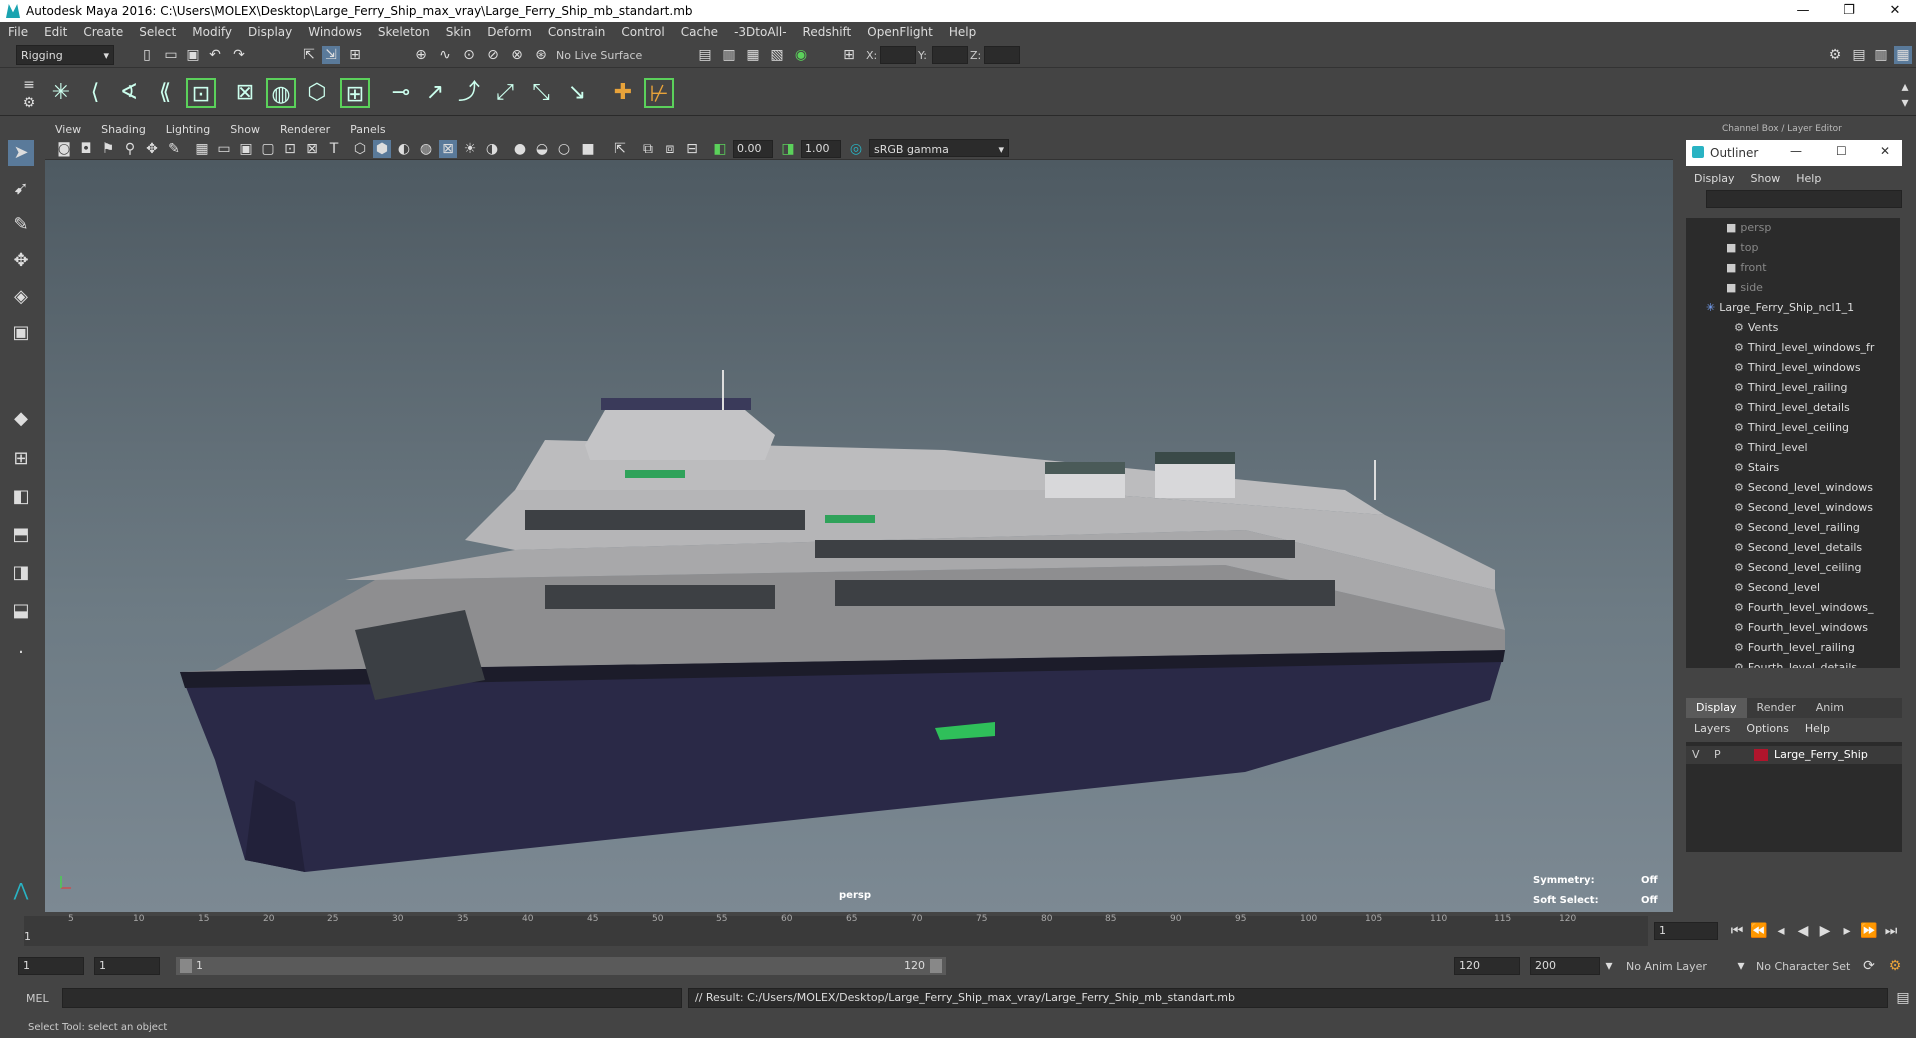 This screenshot has width=1916, height=1038. Describe the element at coordinates (445, 55) in the screenshot. I see `snap-curve-icon: ∿` at that location.